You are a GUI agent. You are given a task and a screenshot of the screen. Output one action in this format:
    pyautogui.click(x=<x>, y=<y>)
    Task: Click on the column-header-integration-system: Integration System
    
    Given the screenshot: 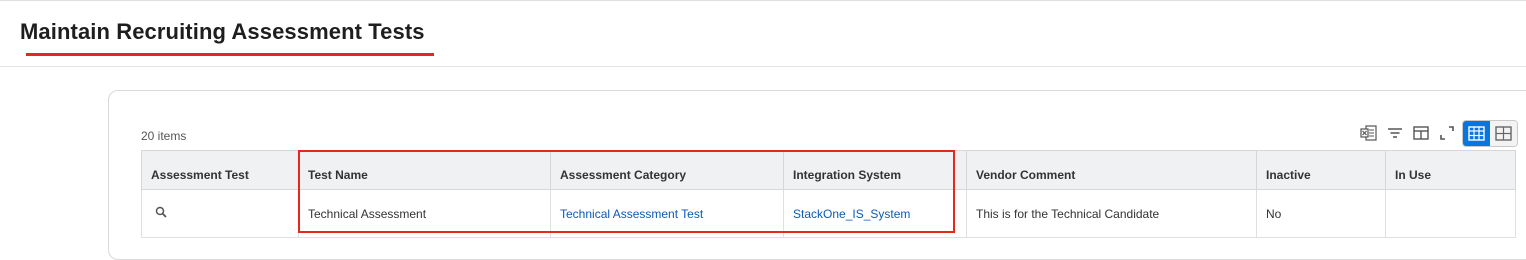 What is the action you would take?
    pyautogui.click(x=875, y=170)
    